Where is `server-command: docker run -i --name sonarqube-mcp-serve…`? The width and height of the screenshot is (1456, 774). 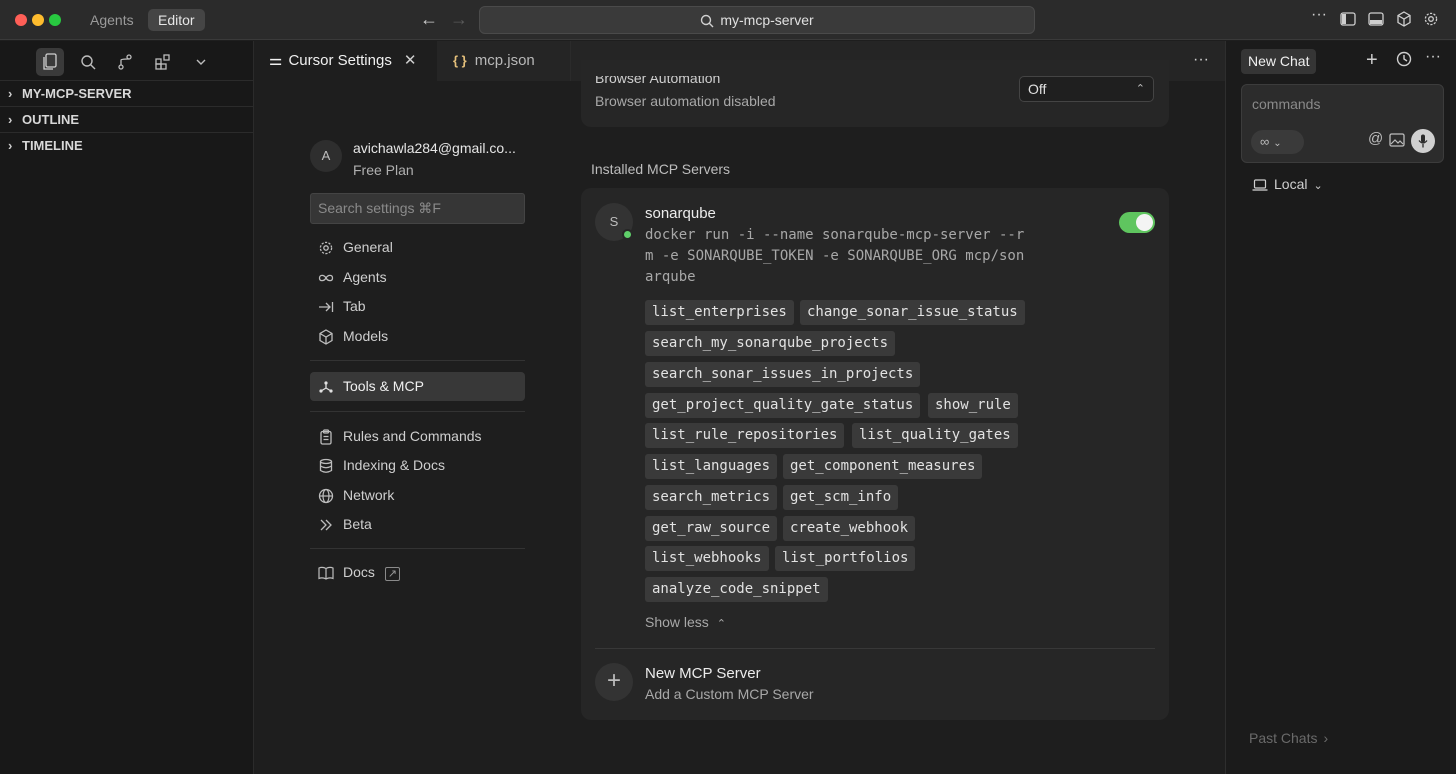
server-command: docker run -i --name sonarqube-mcp-serve… is located at coordinates (835, 256).